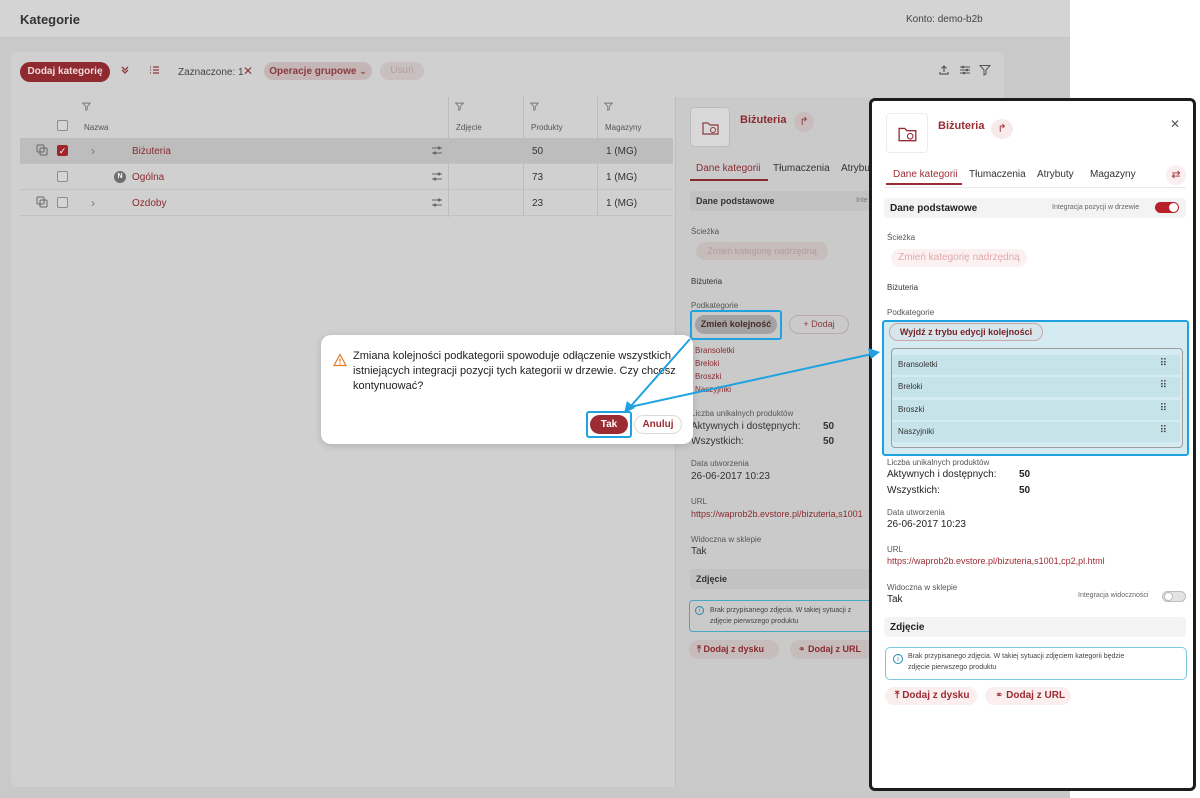 The width and height of the screenshot is (1200, 798). I want to click on column-header-warehouses: Magazyny, so click(623, 127).